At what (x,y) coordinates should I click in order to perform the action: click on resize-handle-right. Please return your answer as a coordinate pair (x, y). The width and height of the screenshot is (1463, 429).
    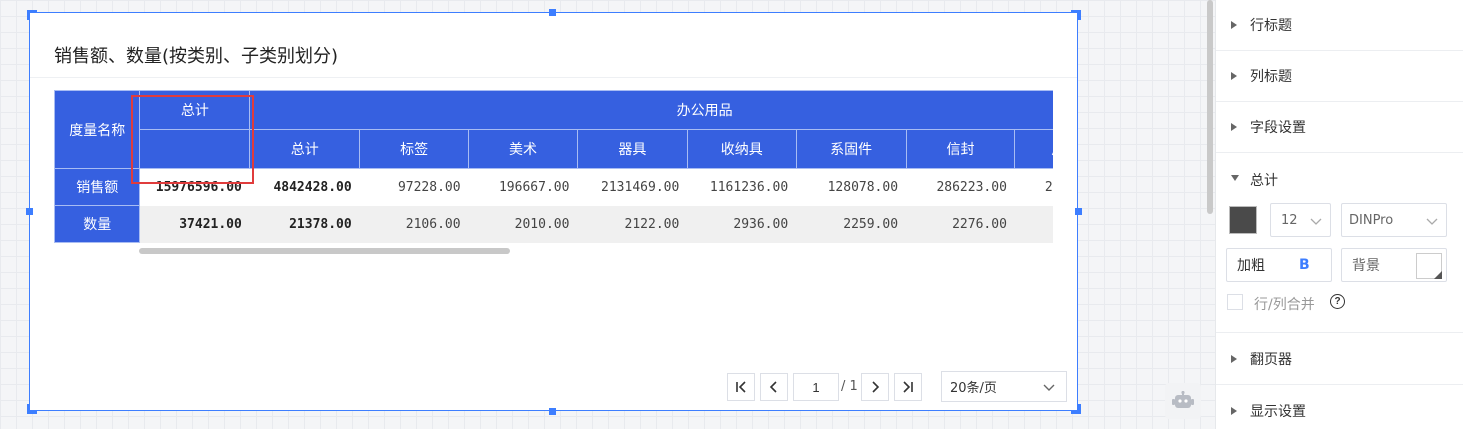
    Looking at the image, I should click on (1078, 211).